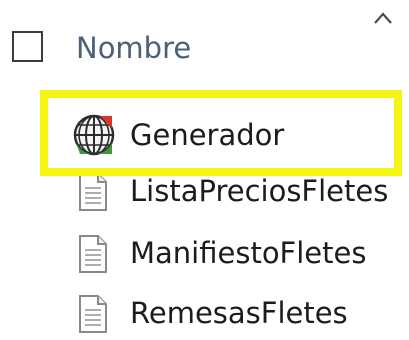  Describe the element at coordinates (259, 191) in the screenshot. I see `file-name: ListaPreciosFletes` at that location.